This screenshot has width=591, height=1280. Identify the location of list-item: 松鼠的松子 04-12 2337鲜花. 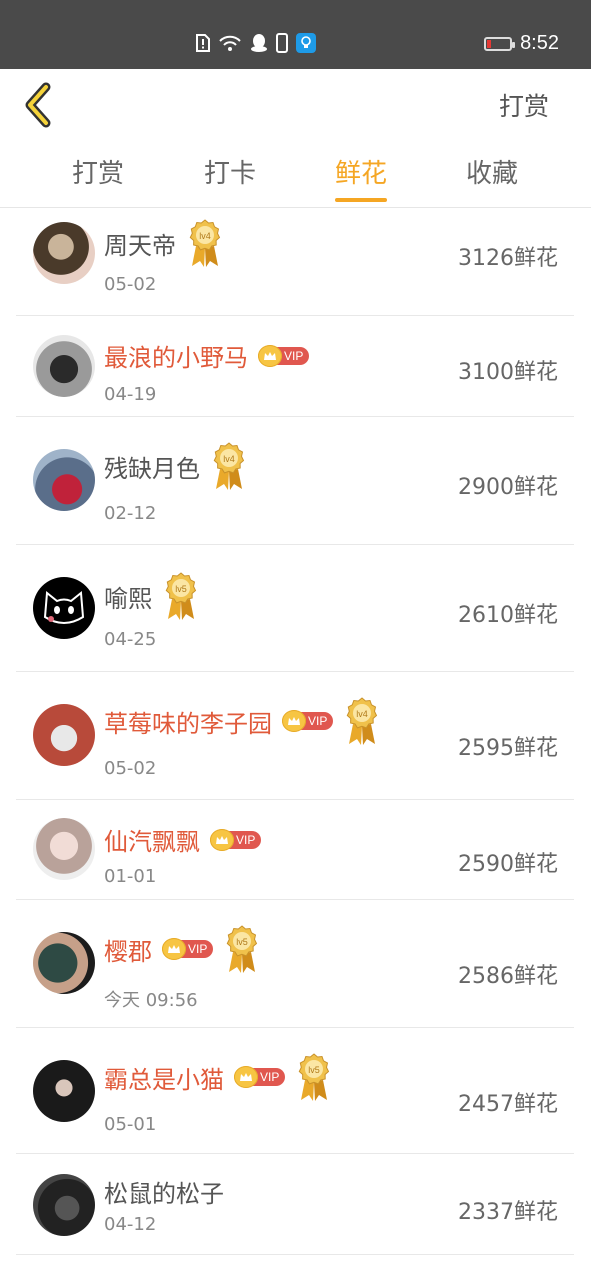
(295, 1204).